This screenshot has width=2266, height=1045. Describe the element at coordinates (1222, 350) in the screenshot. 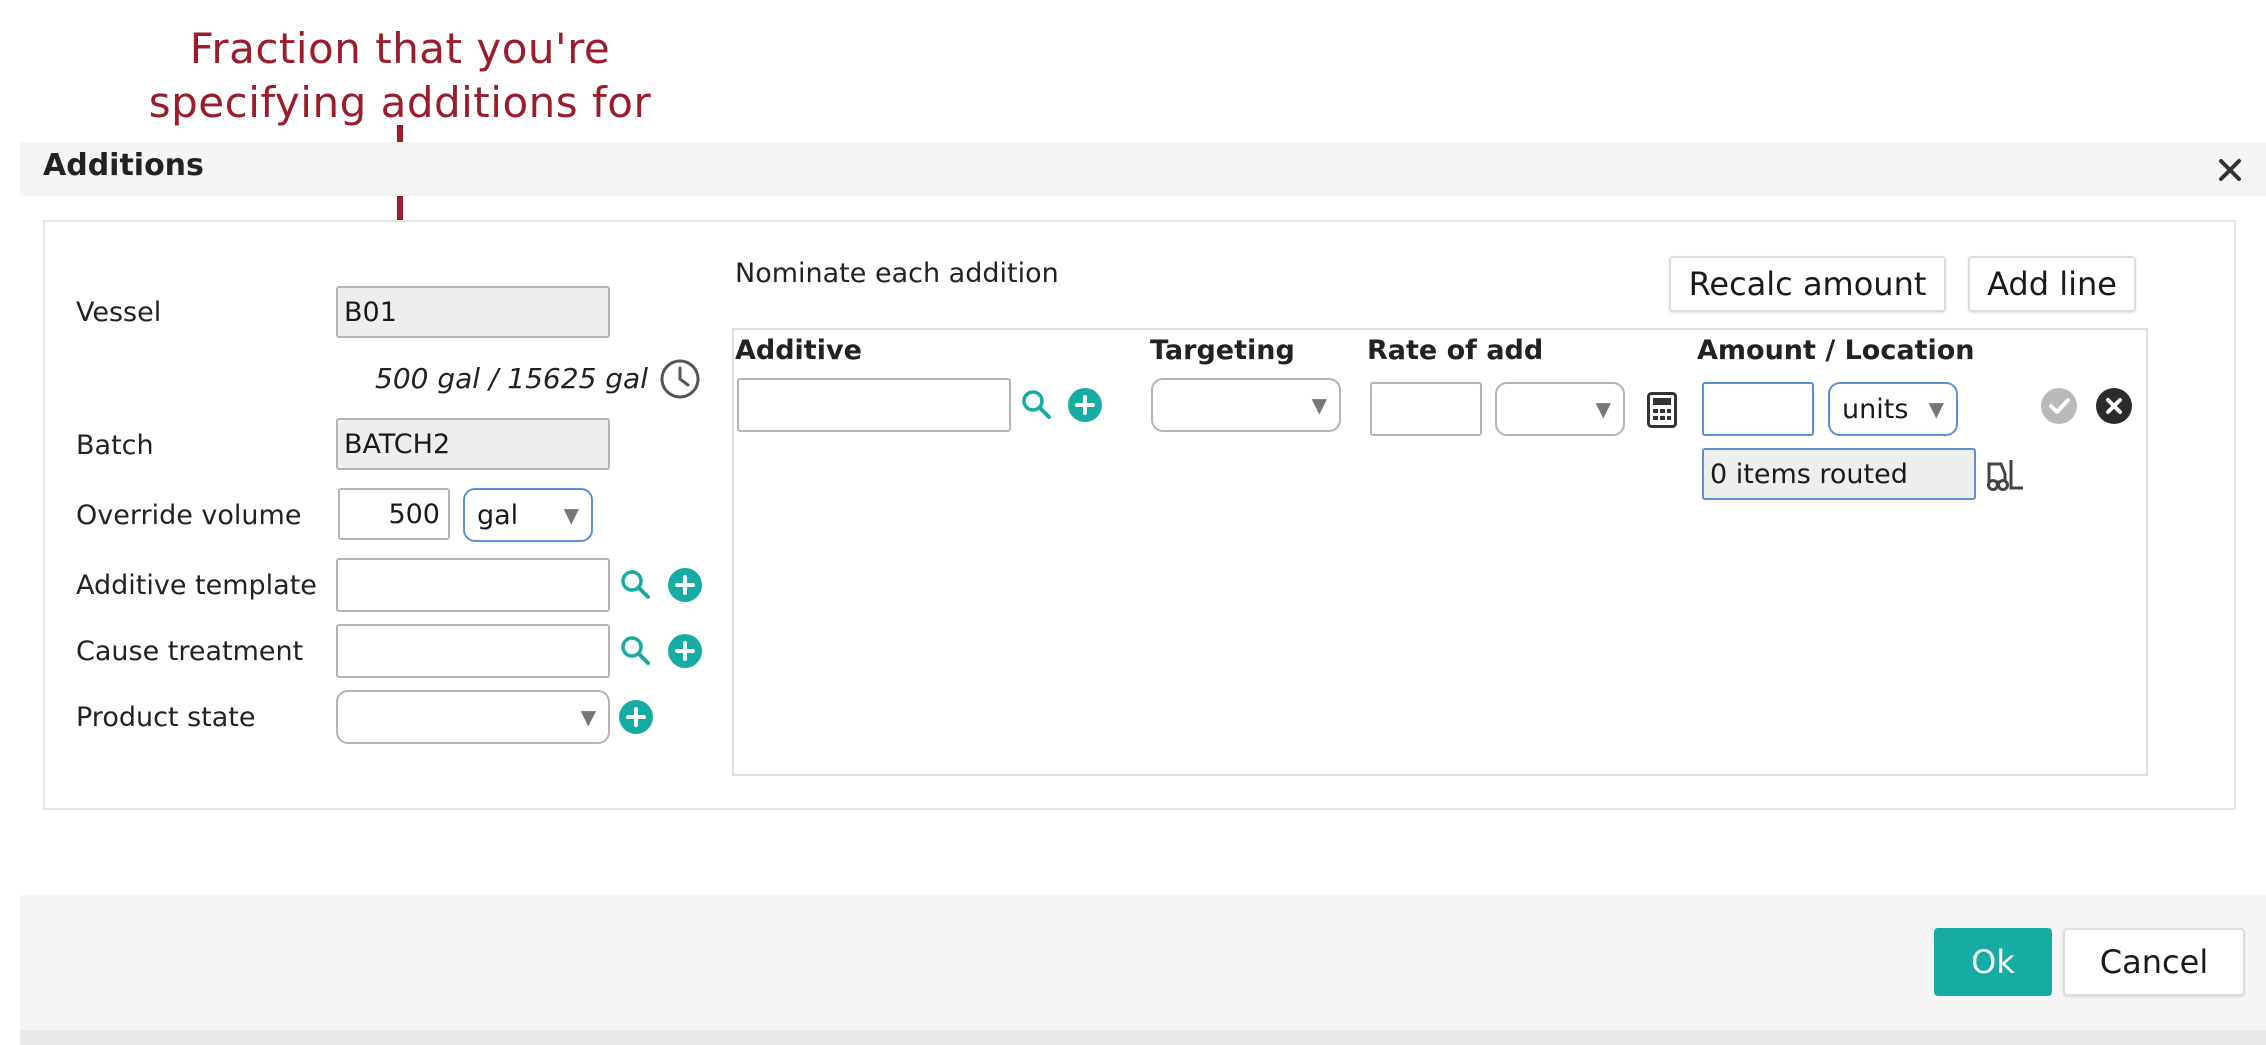

I see `column-header-targeting: Targeting` at that location.